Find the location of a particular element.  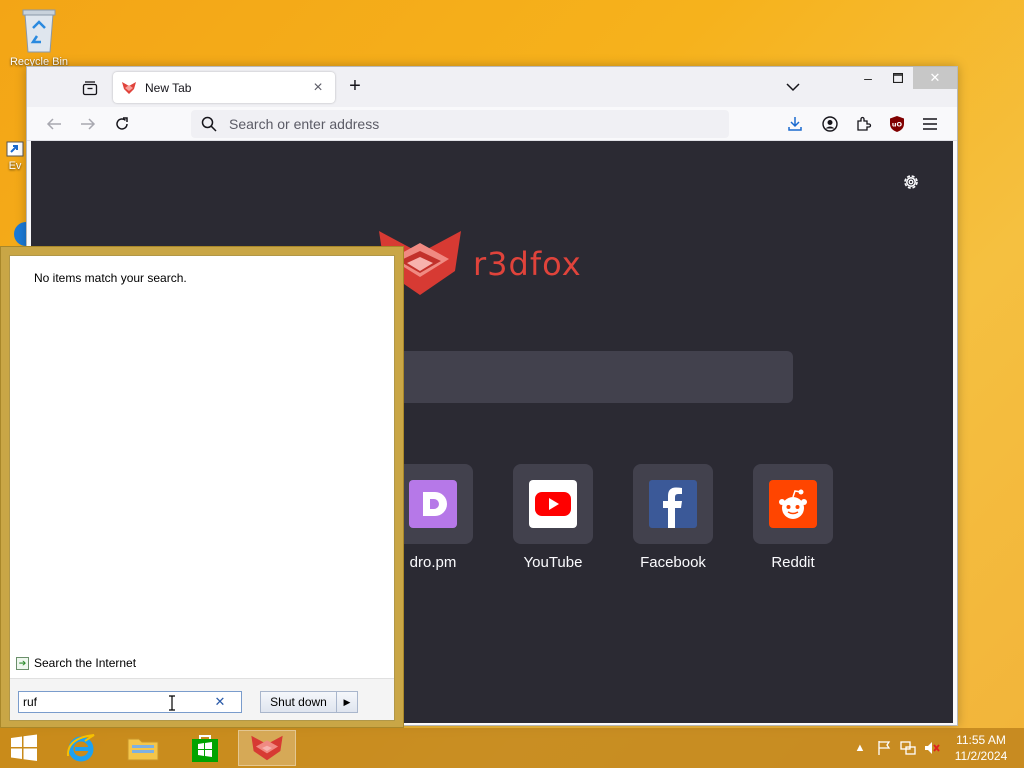

svg-text: uO is located at coordinates (897, 125).